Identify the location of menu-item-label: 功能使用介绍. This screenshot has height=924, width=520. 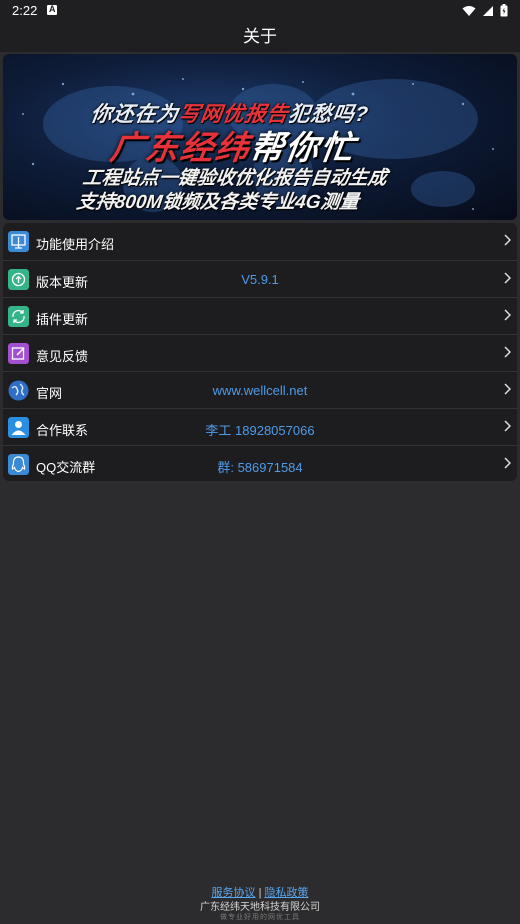
(75, 244).